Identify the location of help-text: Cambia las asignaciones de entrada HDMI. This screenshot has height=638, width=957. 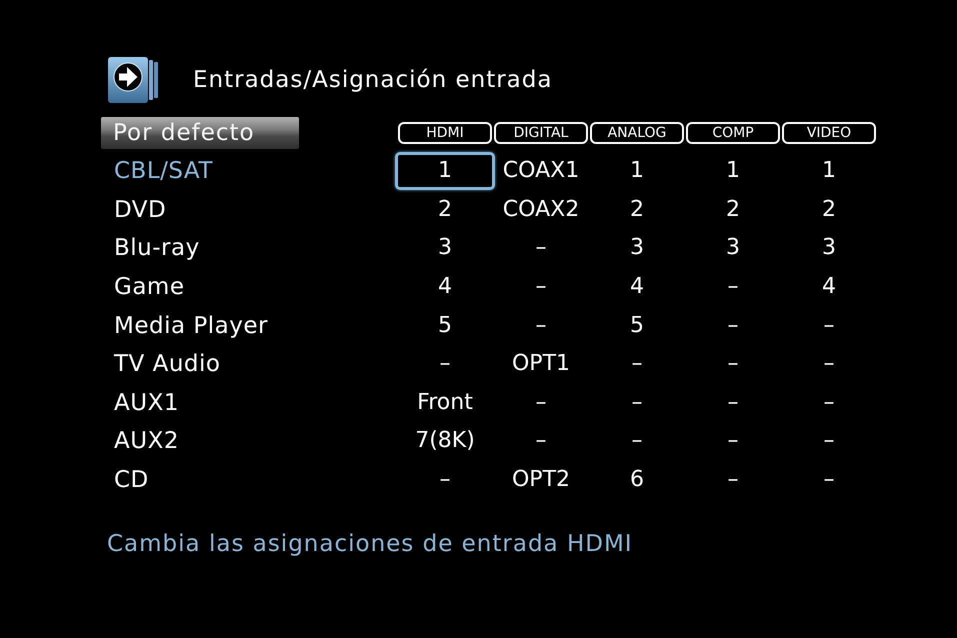
(370, 545).